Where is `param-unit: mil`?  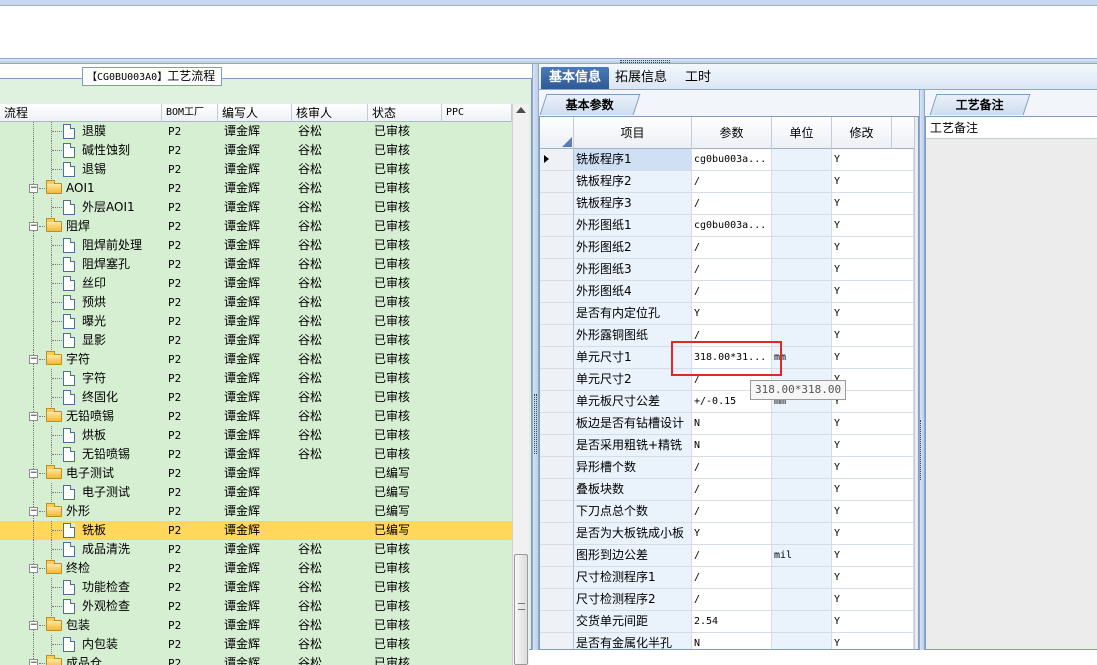 param-unit: mil is located at coordinates (802, 556).